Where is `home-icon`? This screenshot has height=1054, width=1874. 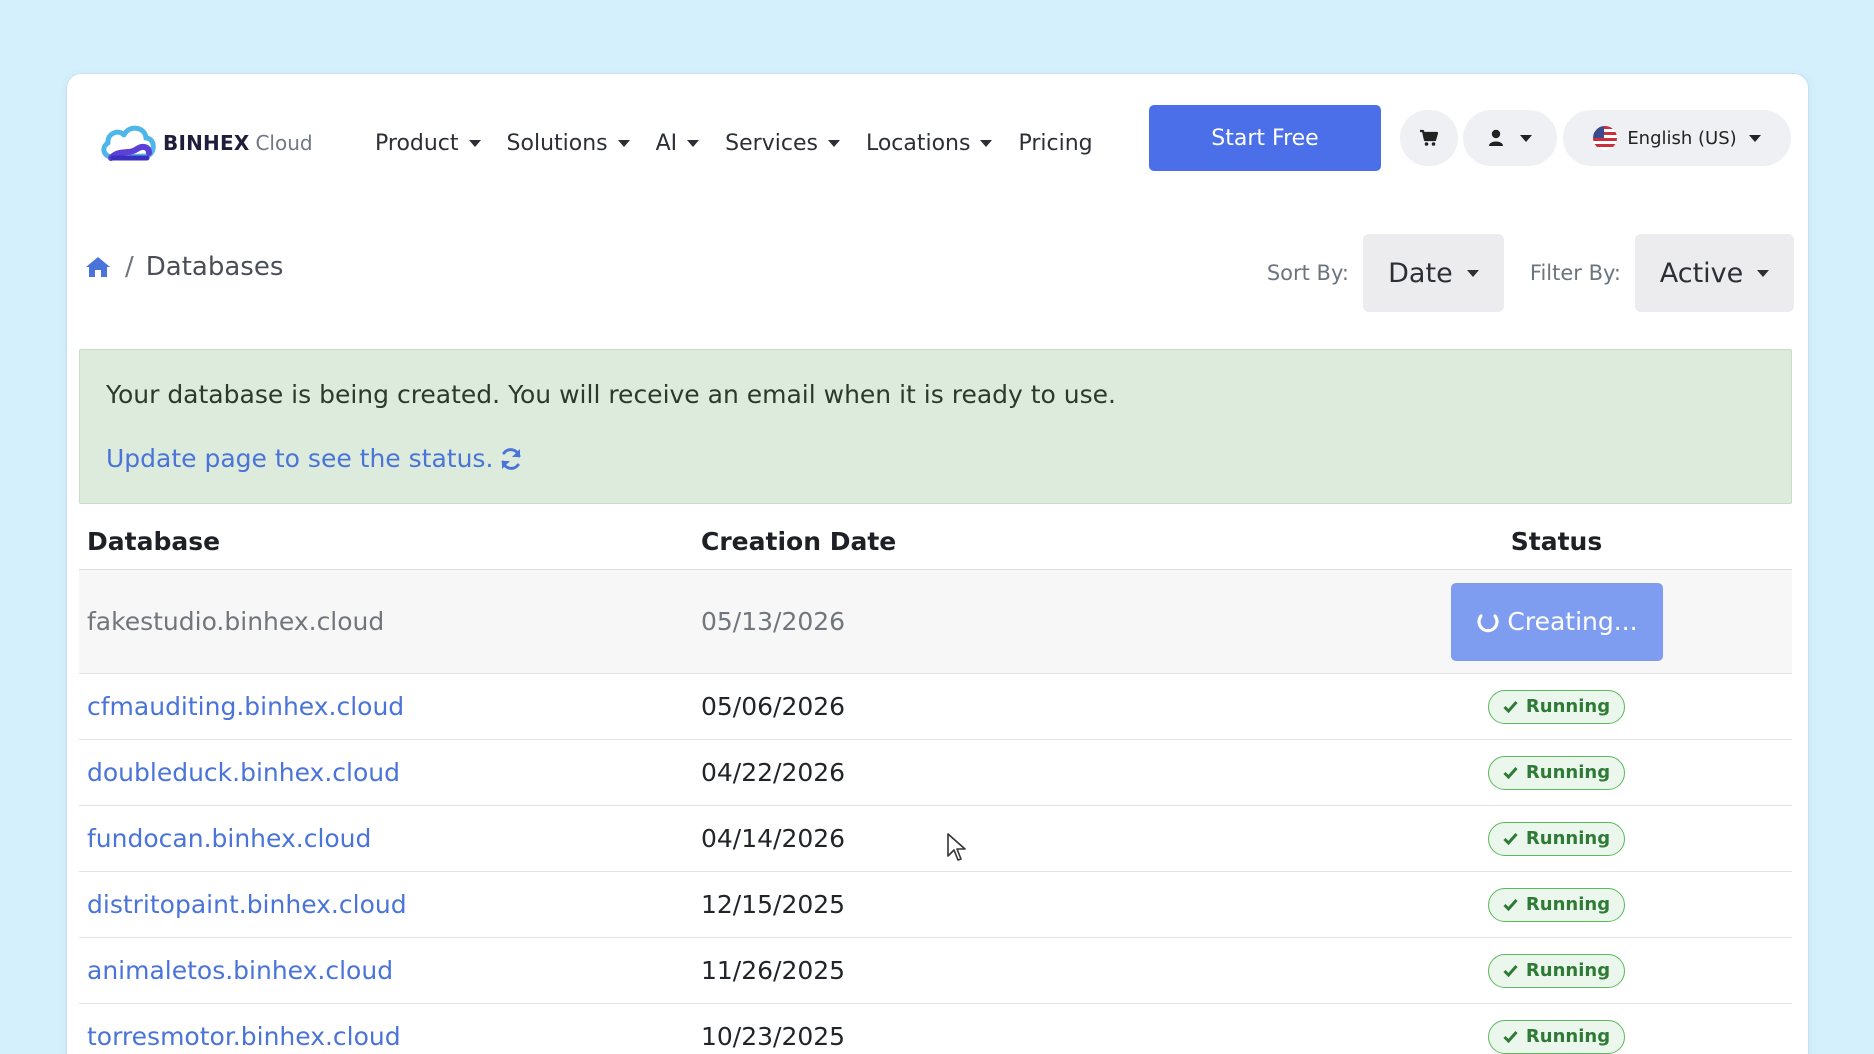 home-icon is located at coordinates (98, 267).